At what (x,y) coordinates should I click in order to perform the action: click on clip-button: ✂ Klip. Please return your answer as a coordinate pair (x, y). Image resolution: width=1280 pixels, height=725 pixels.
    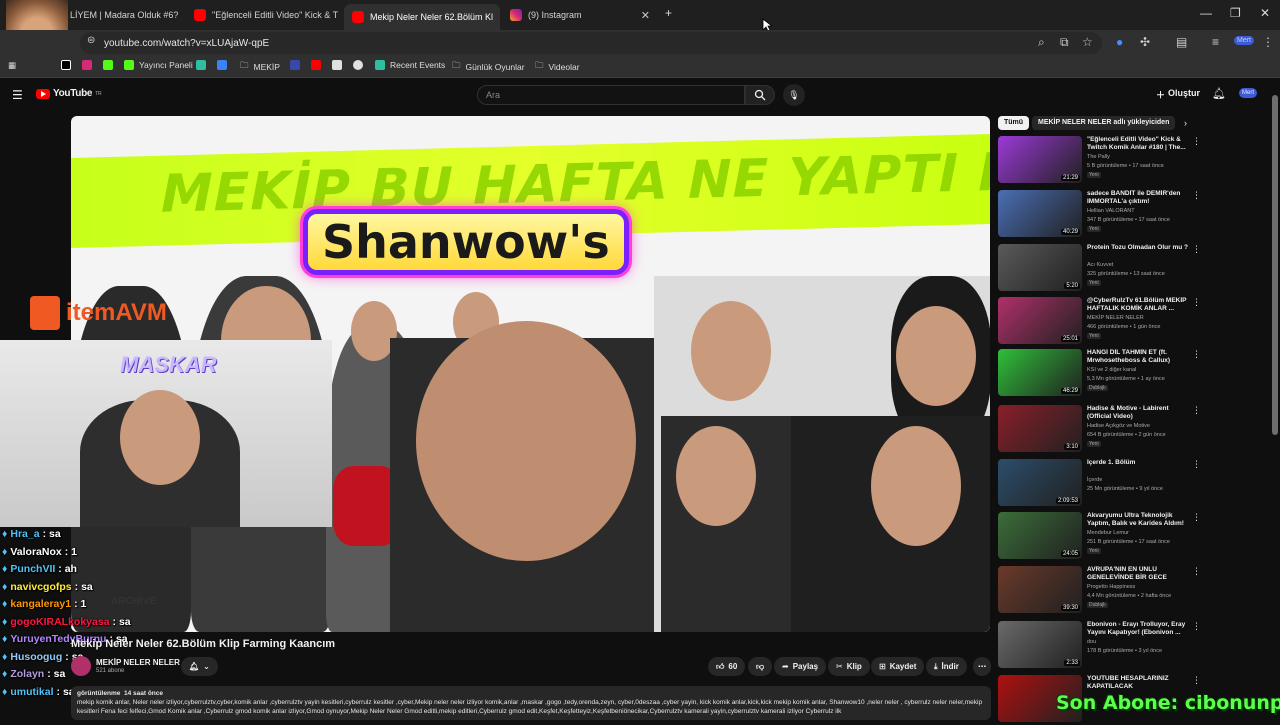
    Looking at the image, I should click on (849, 666).